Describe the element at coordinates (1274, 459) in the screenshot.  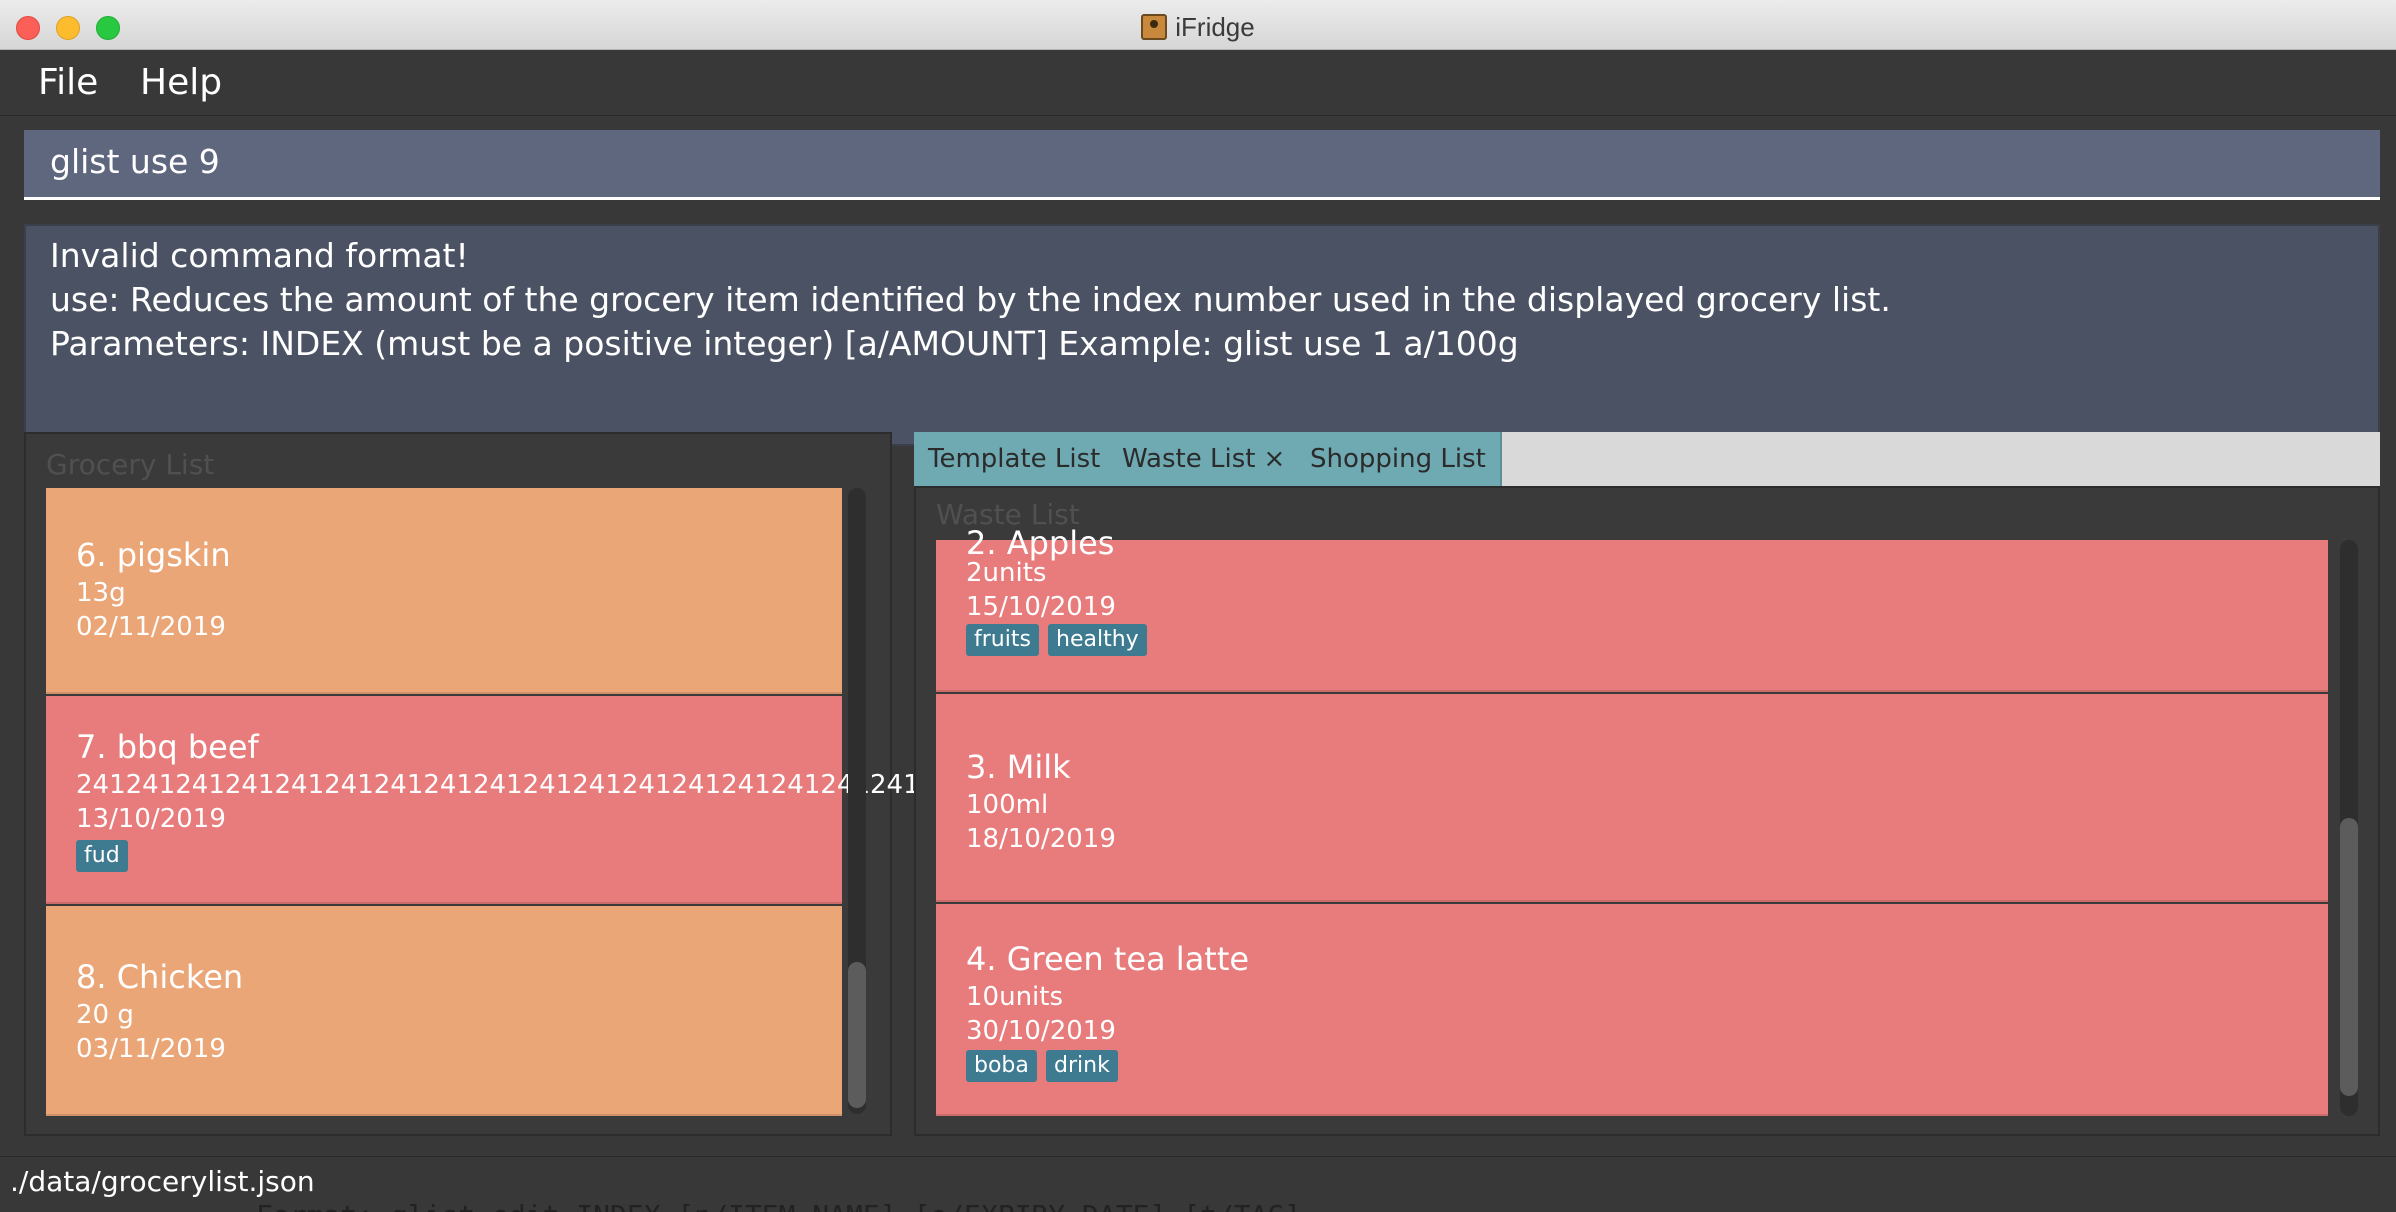
I see `close-tab-icon: ×` at that location.